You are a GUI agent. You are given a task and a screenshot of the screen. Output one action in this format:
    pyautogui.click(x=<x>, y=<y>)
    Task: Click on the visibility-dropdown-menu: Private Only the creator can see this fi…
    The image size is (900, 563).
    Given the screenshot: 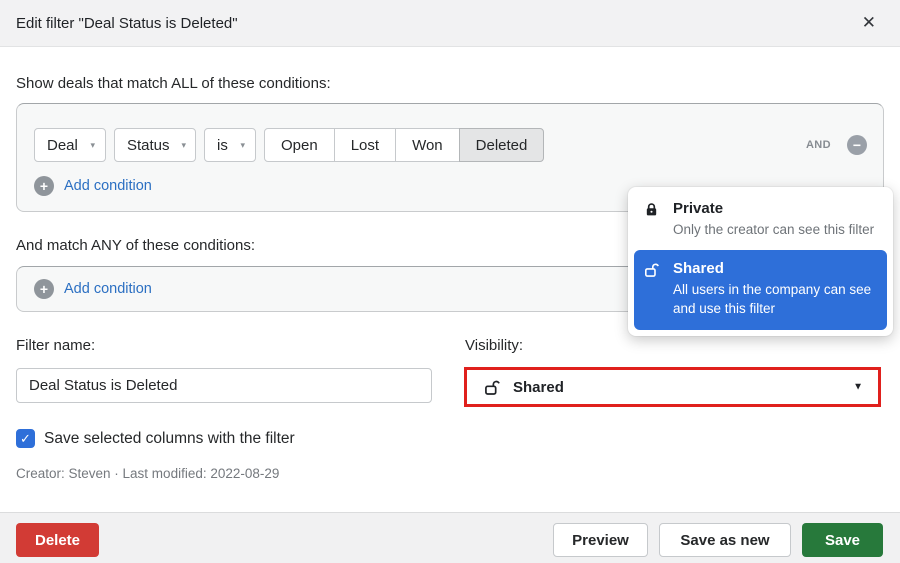 What is the action you would take?
    pyautogui.click(x=760, y=262)
    